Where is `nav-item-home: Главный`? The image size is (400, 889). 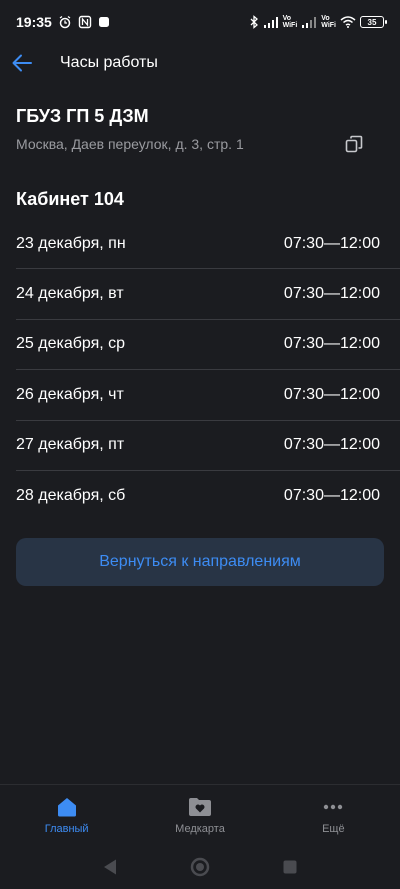 nav-item-home: Главный is located at coordinates (66, 814).